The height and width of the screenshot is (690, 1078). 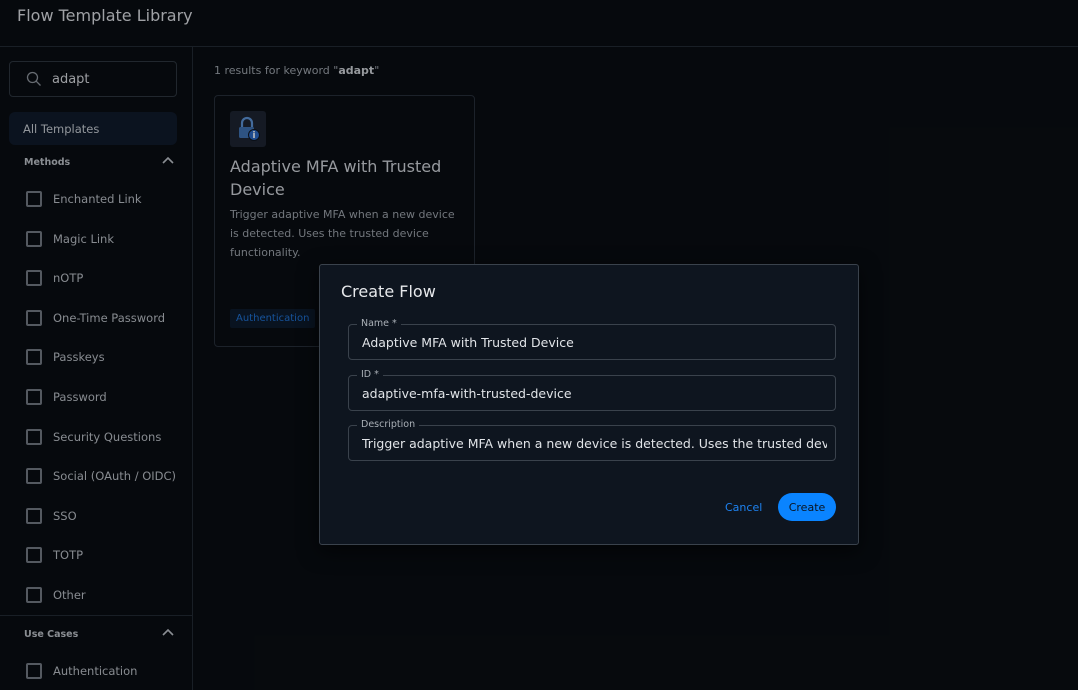 What do you see at coordinates (592, 339) in the screenshot?
I see `name-field: Name * Adaptive MFA with Trusted Device` at bounding box center [592, 339].